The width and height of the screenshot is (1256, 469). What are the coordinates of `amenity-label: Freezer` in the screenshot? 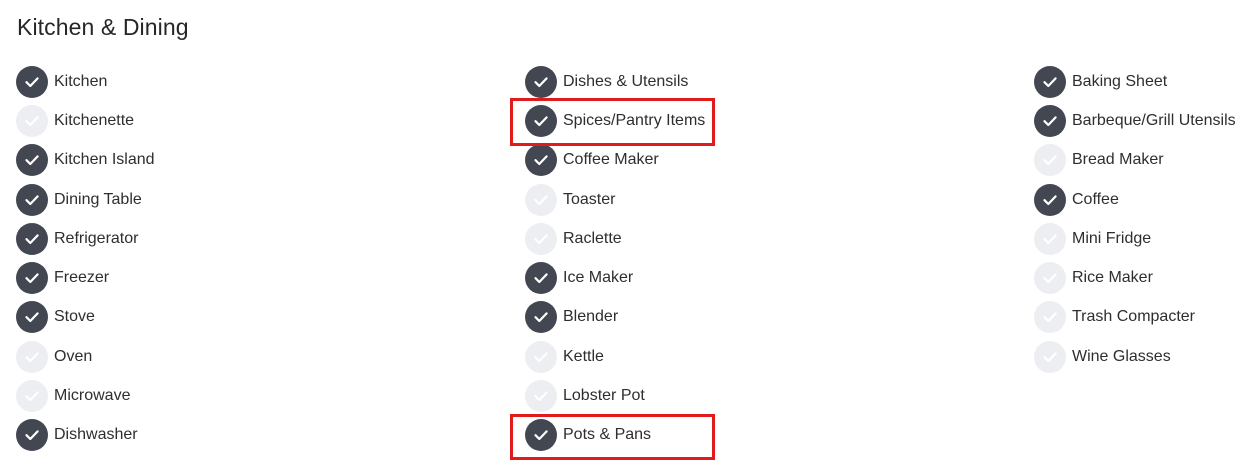 It's located at (82, 278).